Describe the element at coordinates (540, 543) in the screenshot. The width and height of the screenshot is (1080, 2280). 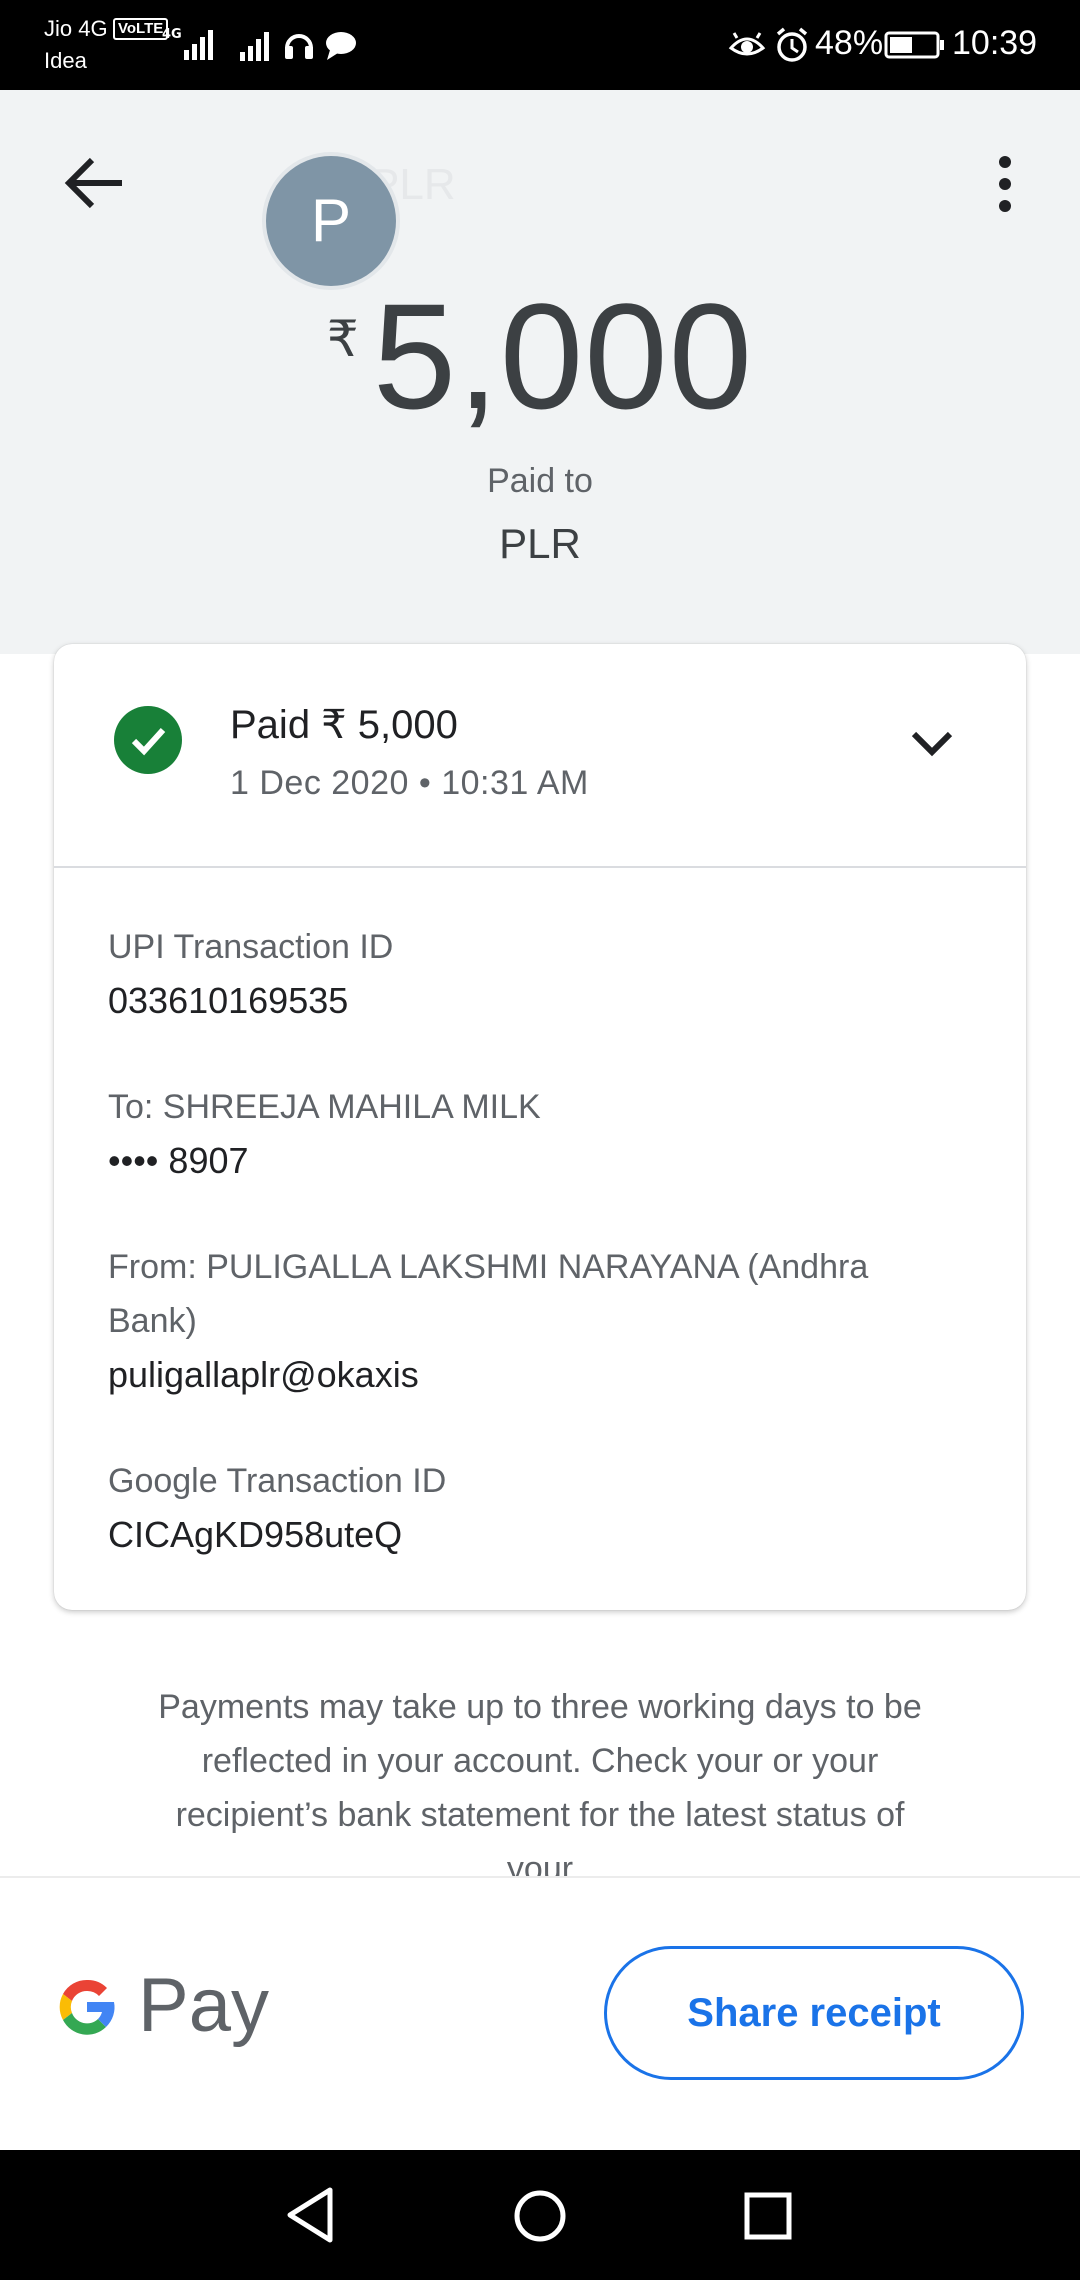
I see `payee-name: PLR` at that location.